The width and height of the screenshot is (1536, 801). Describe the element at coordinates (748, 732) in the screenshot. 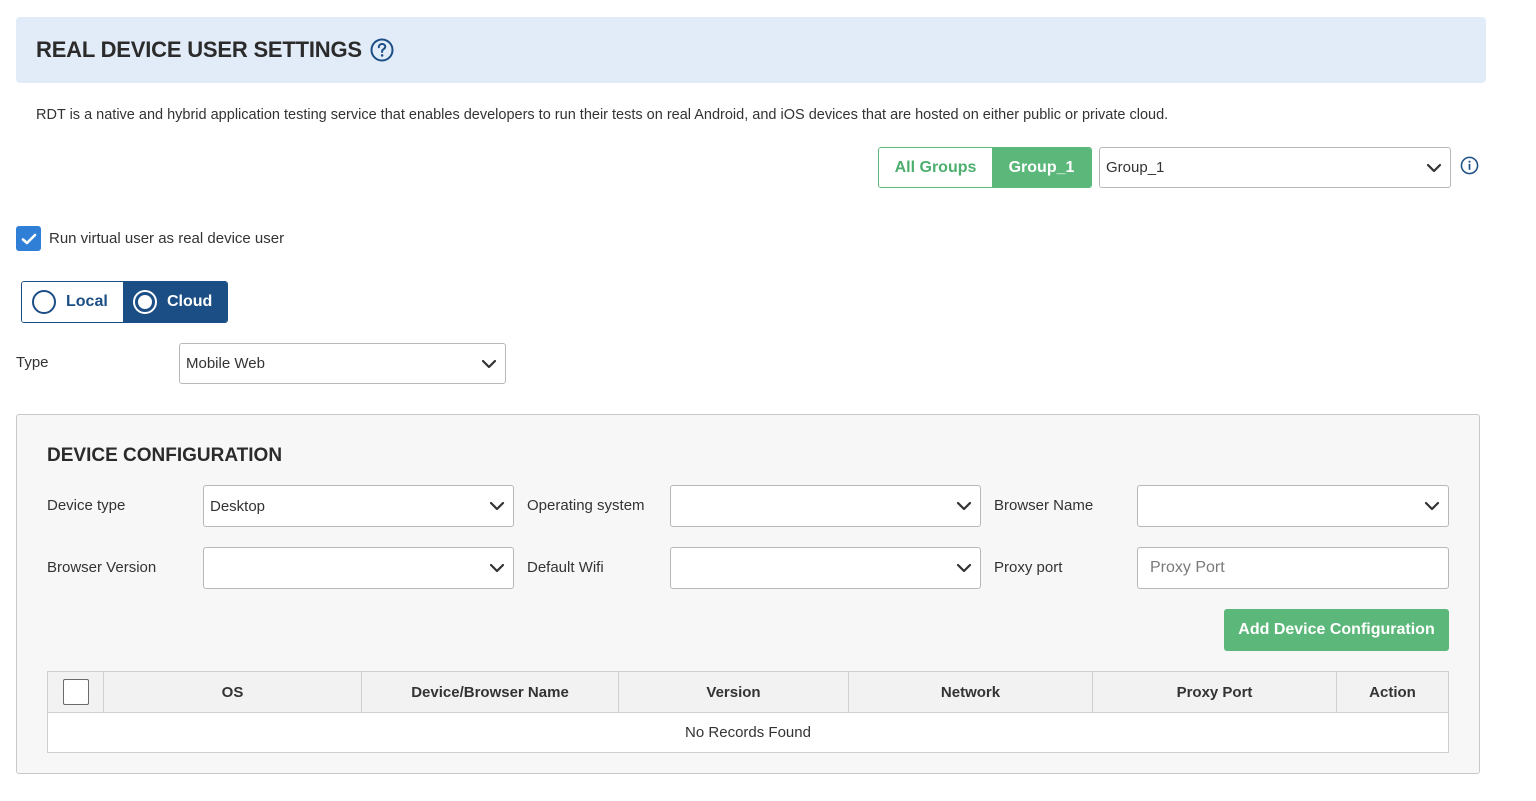

I see `table-empty-message: No Records Found` at that location.